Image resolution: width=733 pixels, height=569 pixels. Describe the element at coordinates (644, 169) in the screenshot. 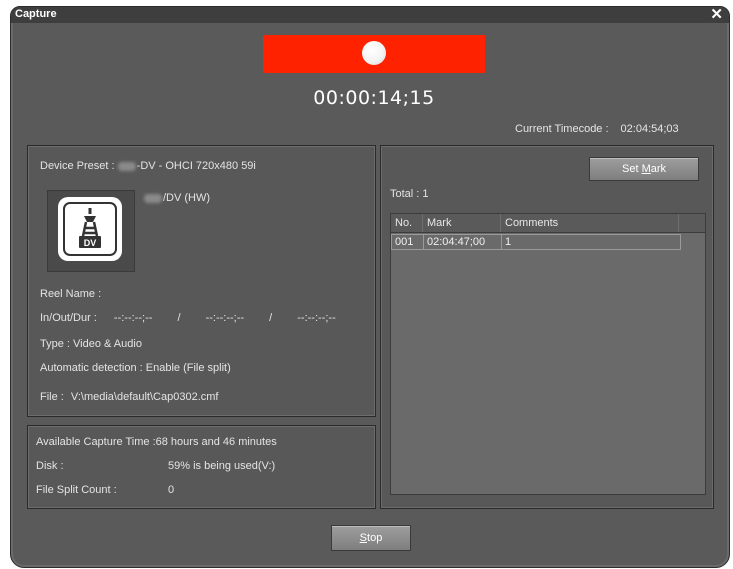

I see `set-mark-button: Set Mark` at that location.